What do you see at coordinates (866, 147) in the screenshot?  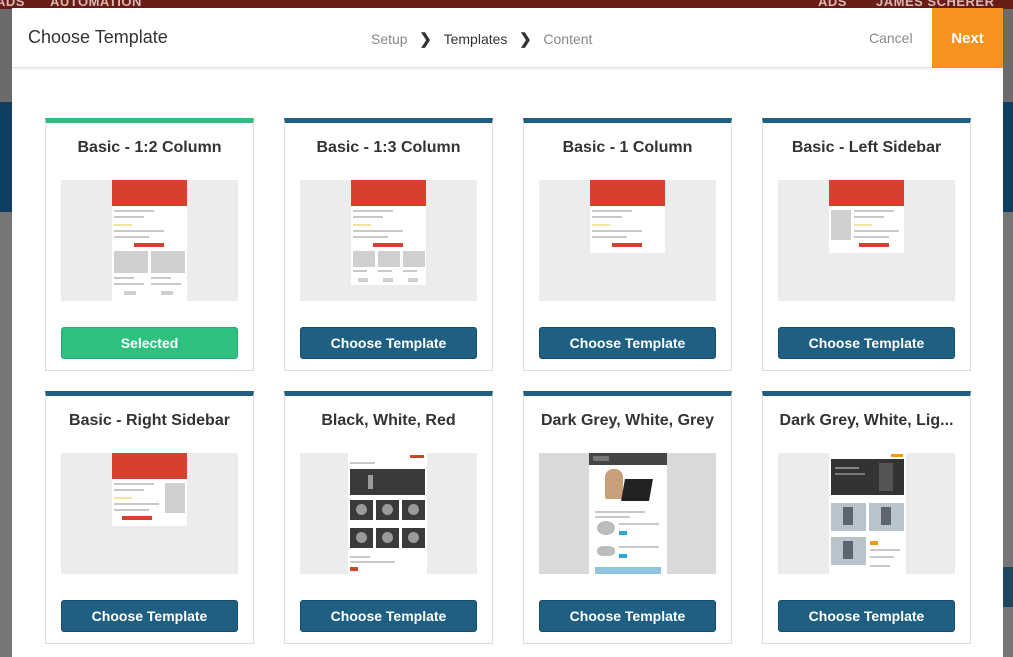 I see `template-title: Basic - Left Sidebar` at bounding box center [866, 147].